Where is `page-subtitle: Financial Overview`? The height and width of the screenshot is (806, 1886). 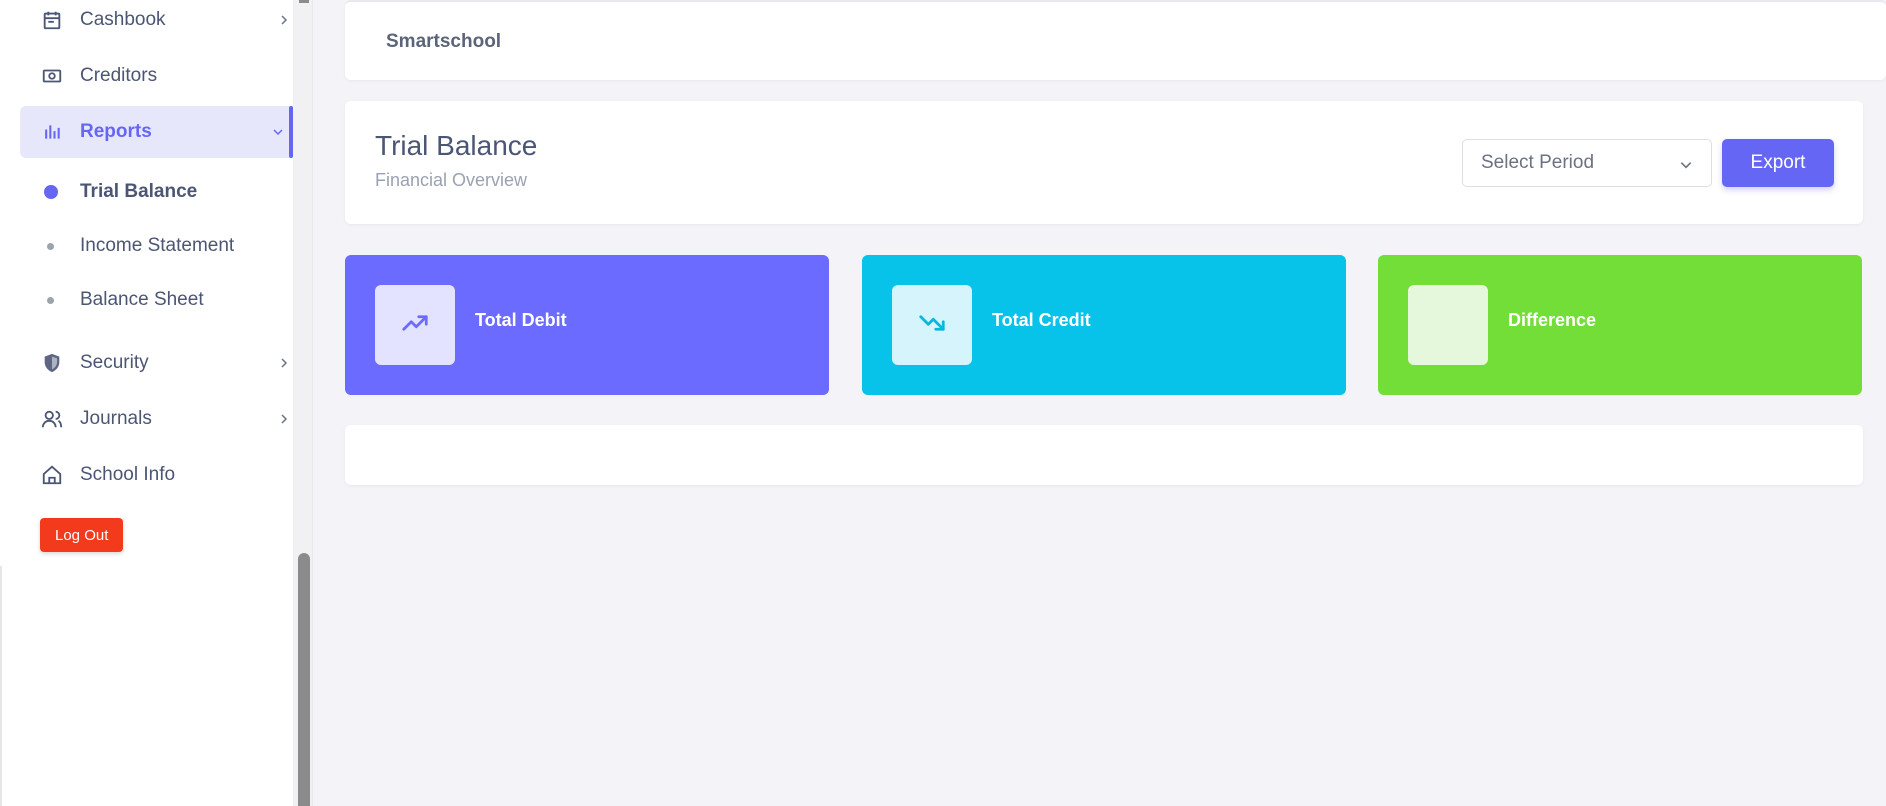
page-subtitle: Financial Overview is located at coordinates (451, 180).